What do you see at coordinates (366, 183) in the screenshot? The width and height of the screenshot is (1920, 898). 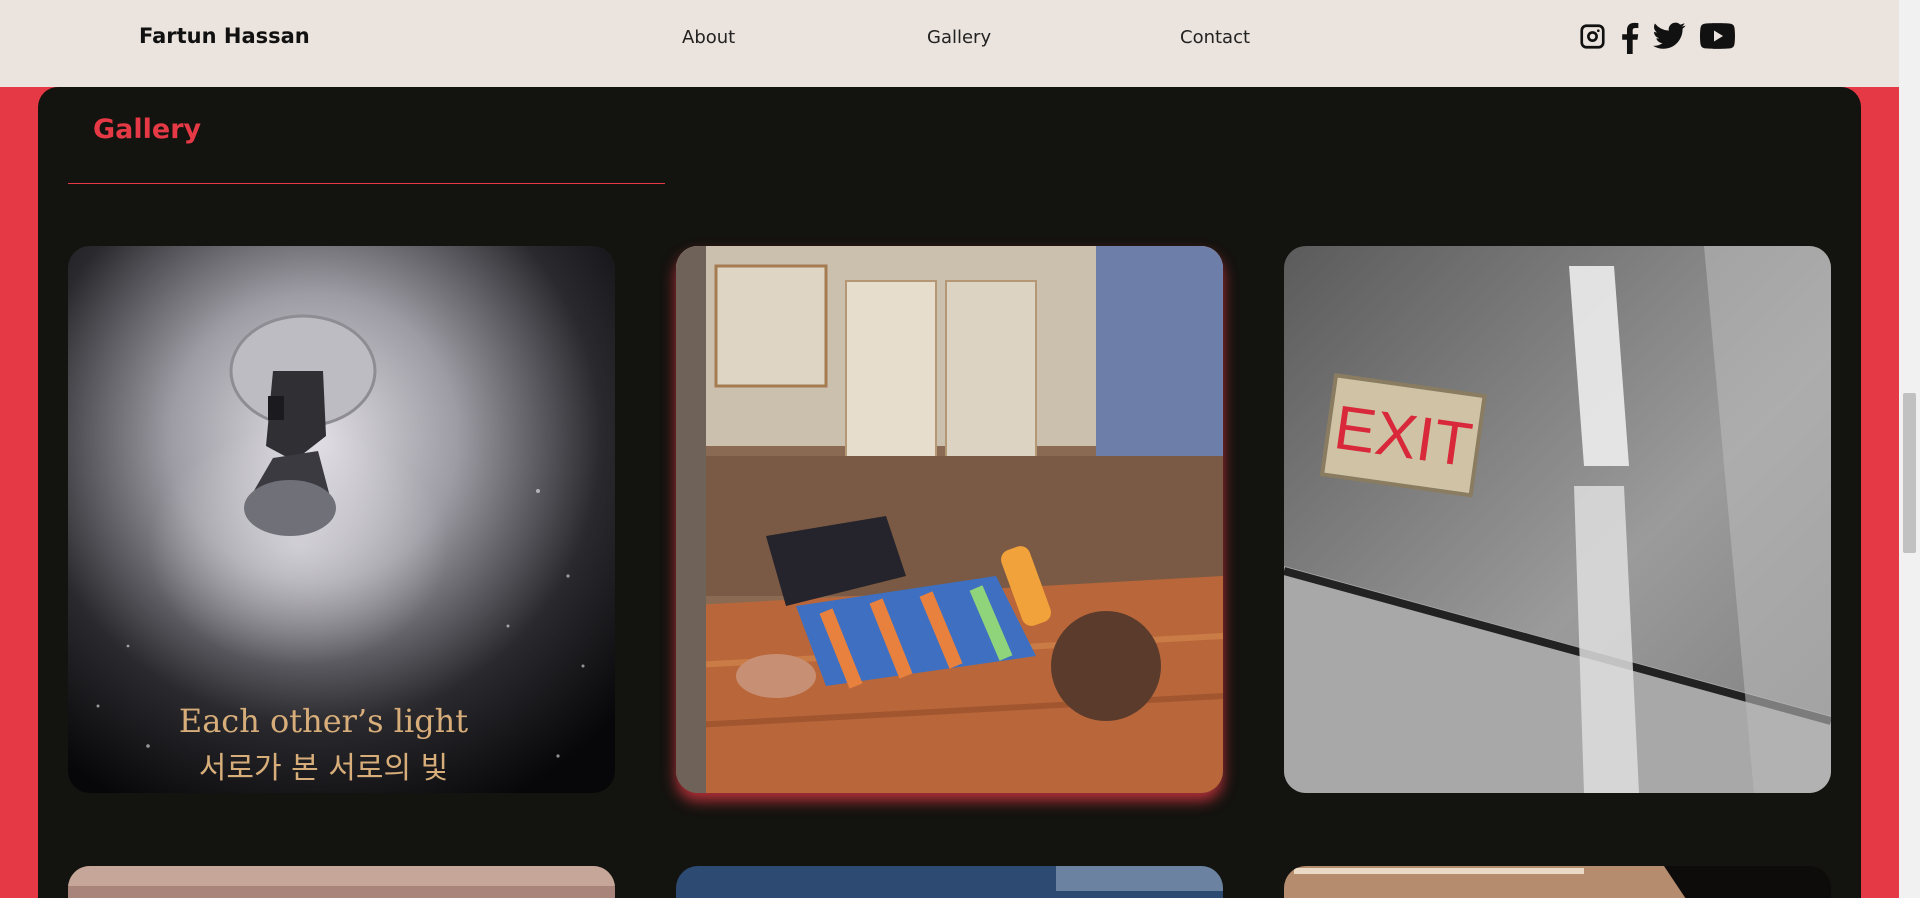 I see `gallery-divider` at bounding box center [366, 183].